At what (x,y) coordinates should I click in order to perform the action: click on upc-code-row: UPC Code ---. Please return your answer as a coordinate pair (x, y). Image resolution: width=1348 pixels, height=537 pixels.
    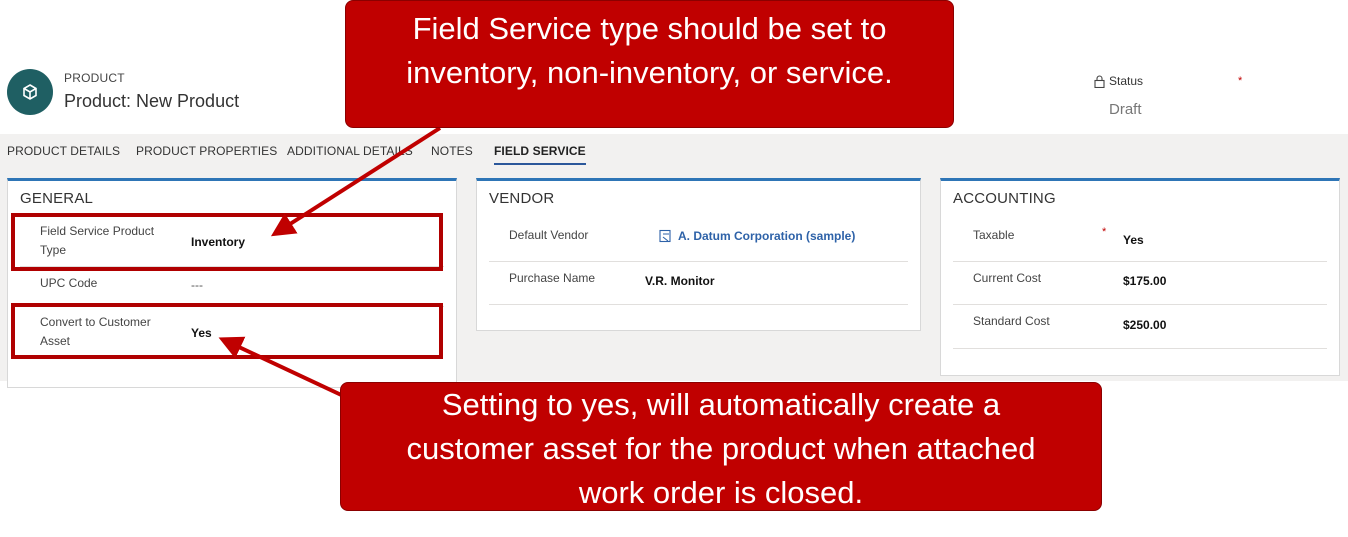
    Looking at the image, I should click on (232, 287).